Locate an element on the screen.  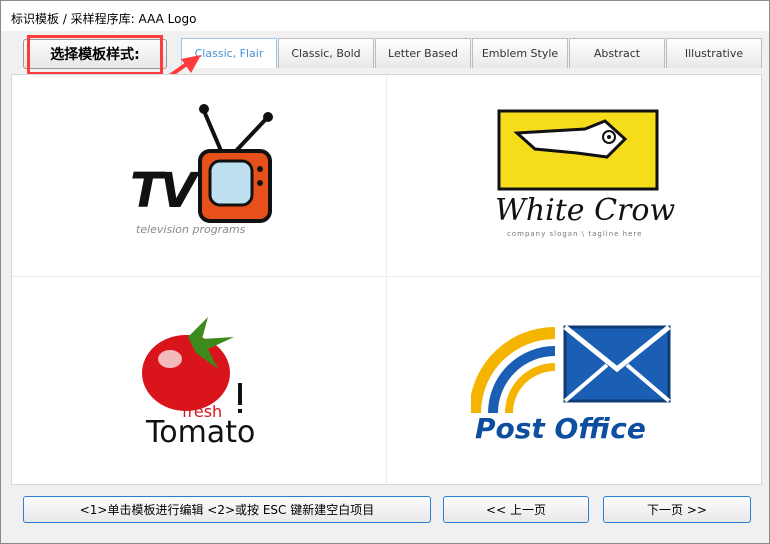
tab-illustrative: Illustrative is located at coordinates (714, 53).